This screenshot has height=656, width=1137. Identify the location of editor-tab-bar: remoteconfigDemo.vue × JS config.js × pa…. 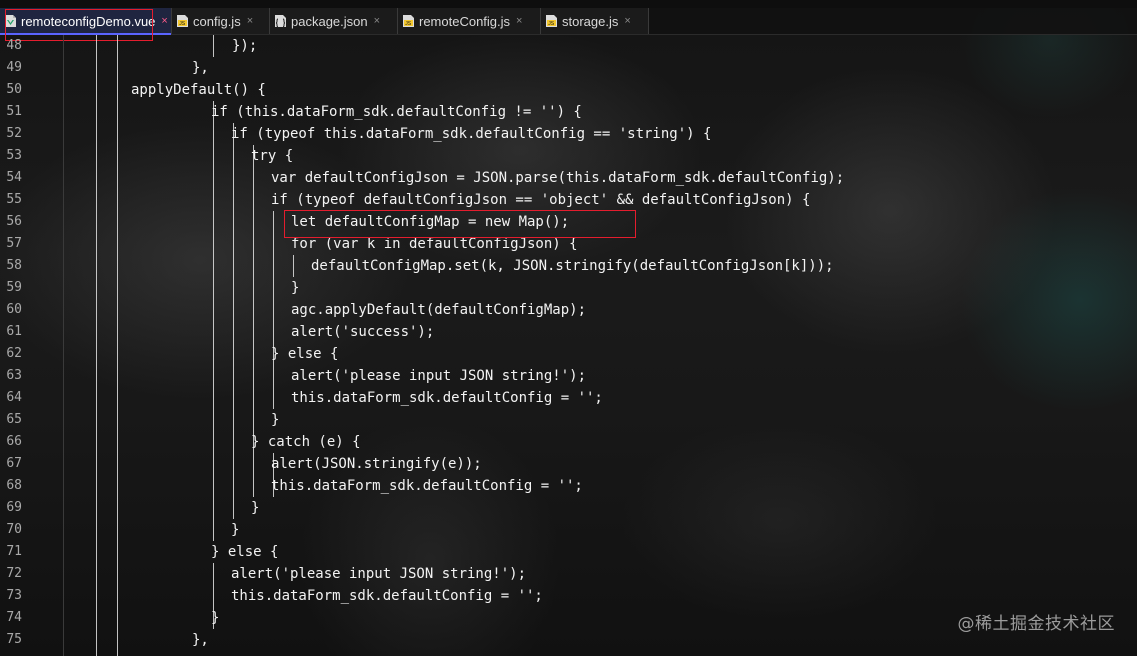
(568, 21).